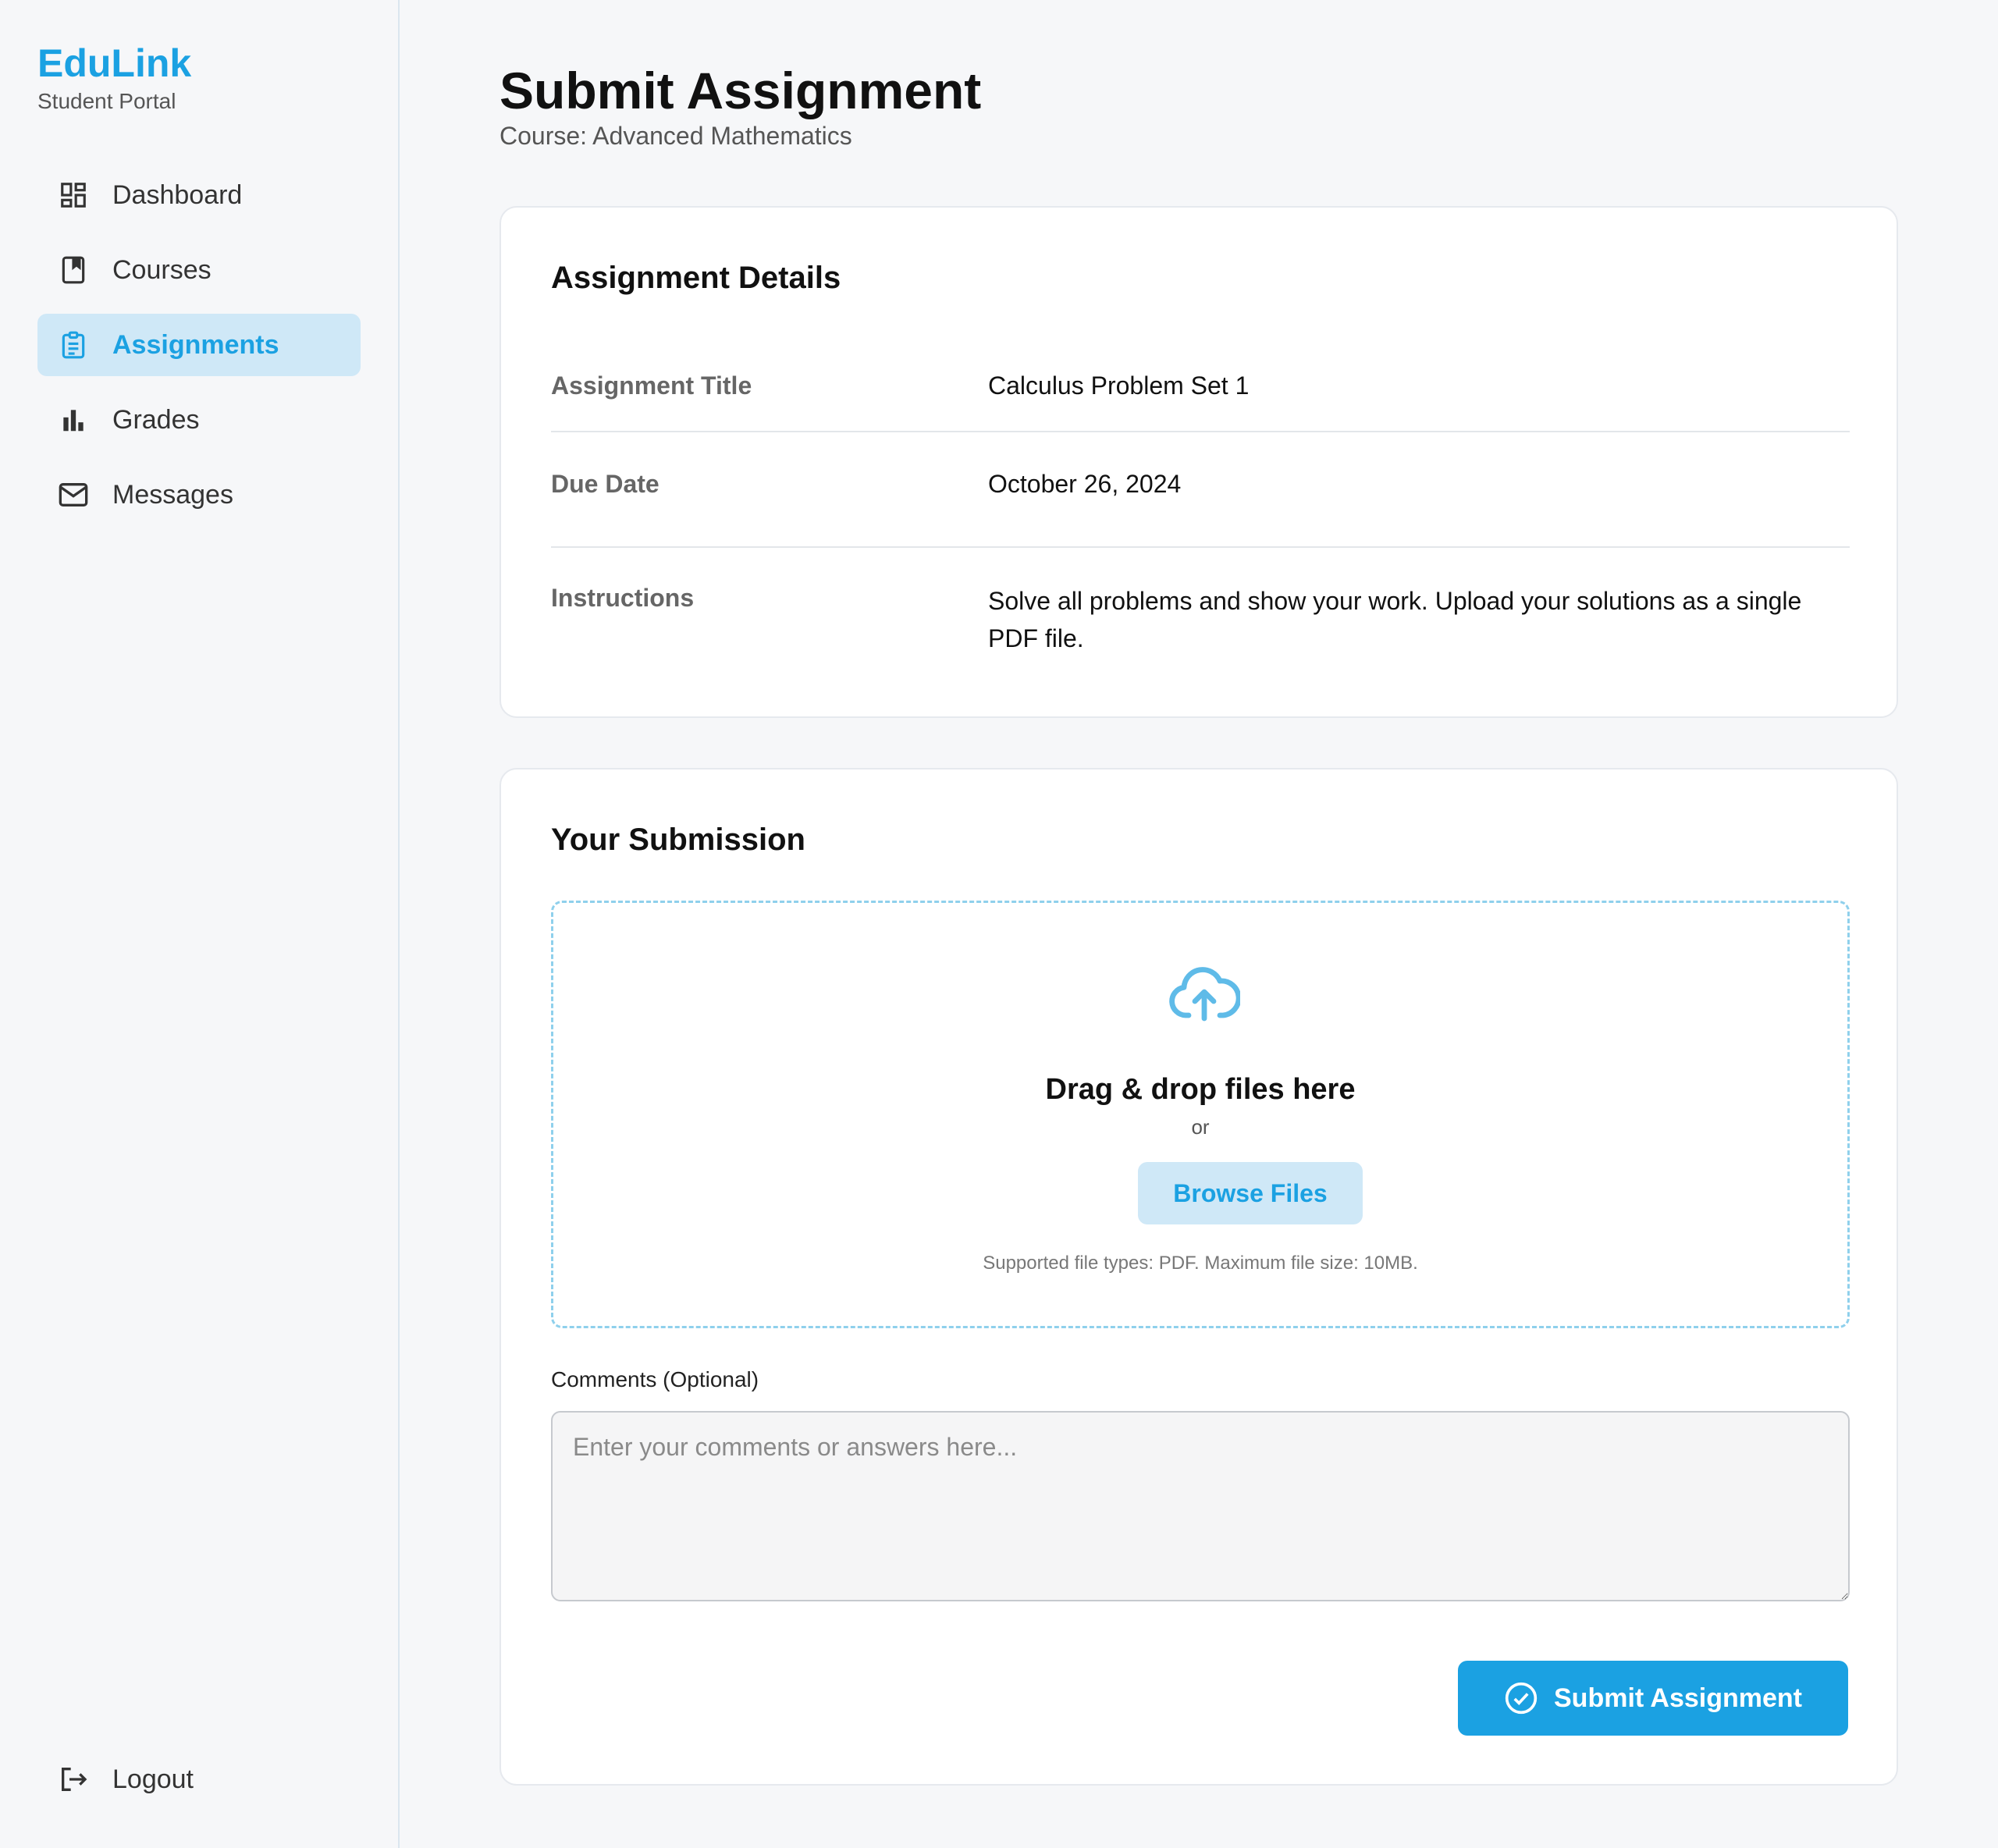  Describe the element at coordinates (199, 1779) in the screenshot. I see `logout-button: Logout` at that location.